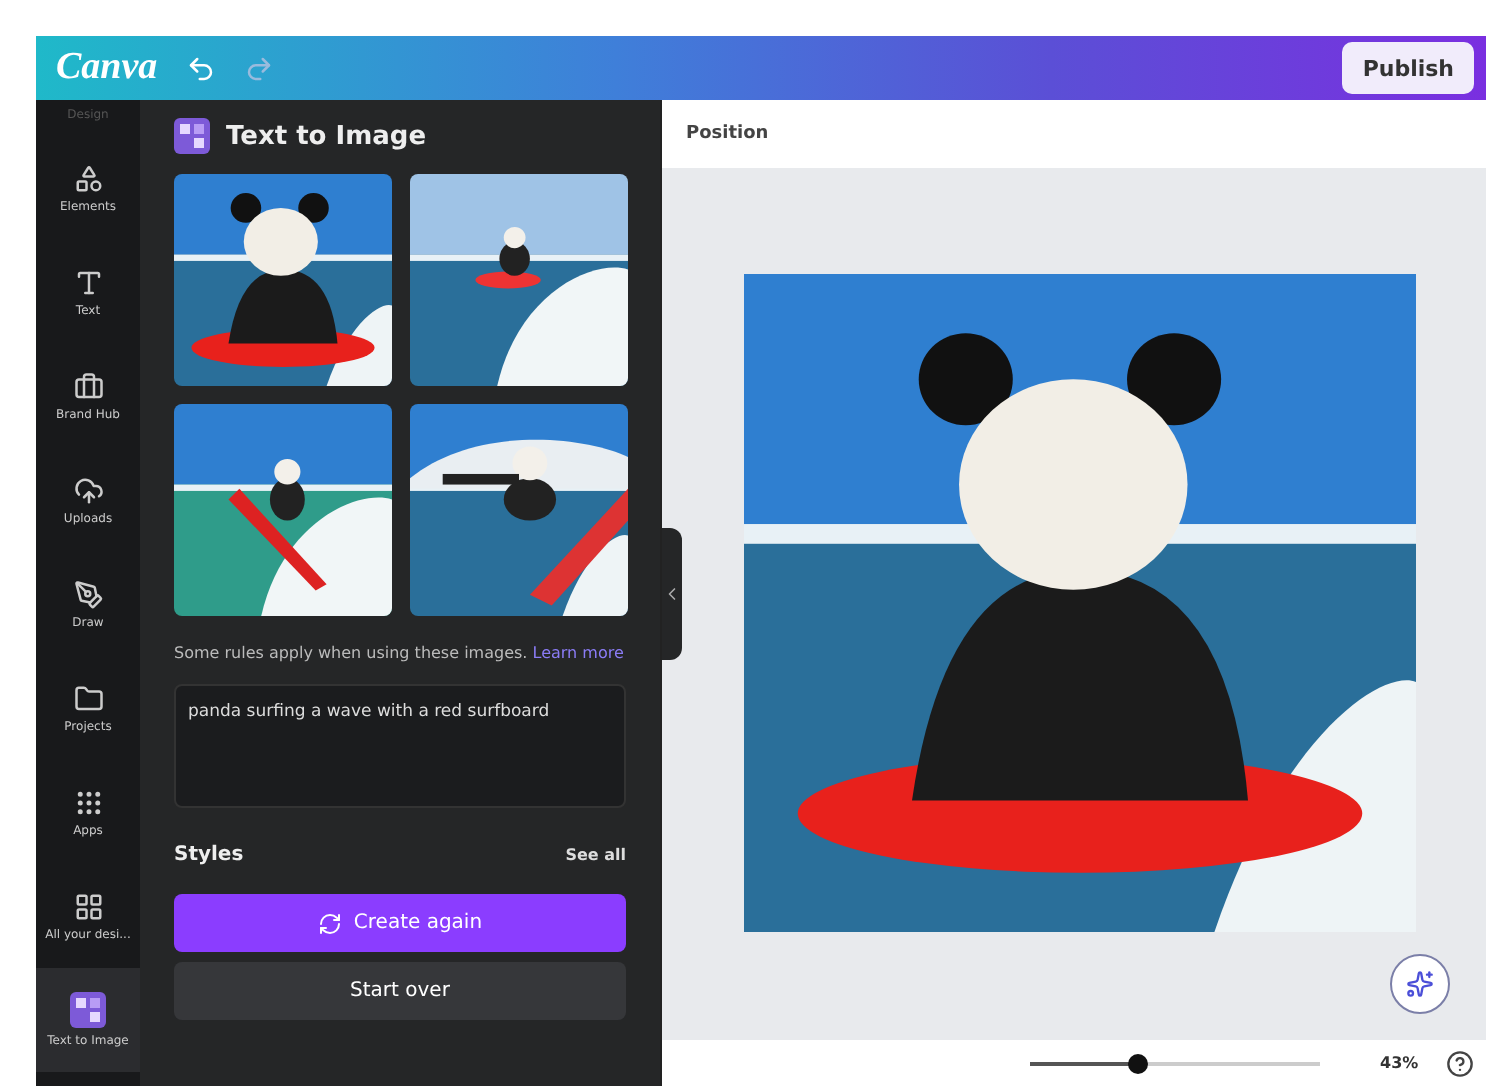 The height and width of the screenshot is (1086, 1486). I want to click on panel-title: Text to Image, so click(326, 136).